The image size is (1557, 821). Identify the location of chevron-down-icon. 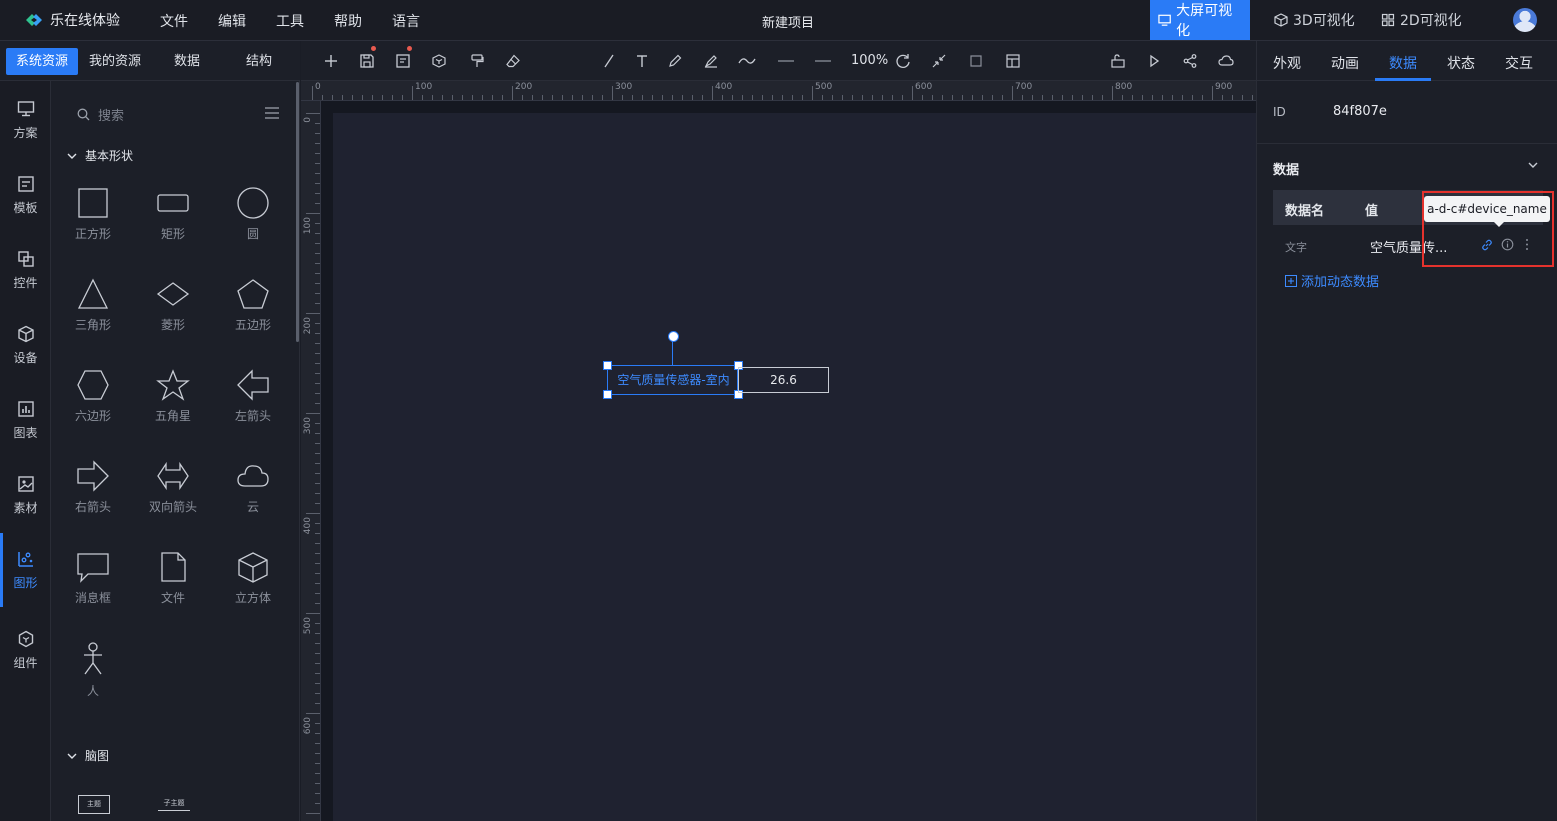
(1533, 165).